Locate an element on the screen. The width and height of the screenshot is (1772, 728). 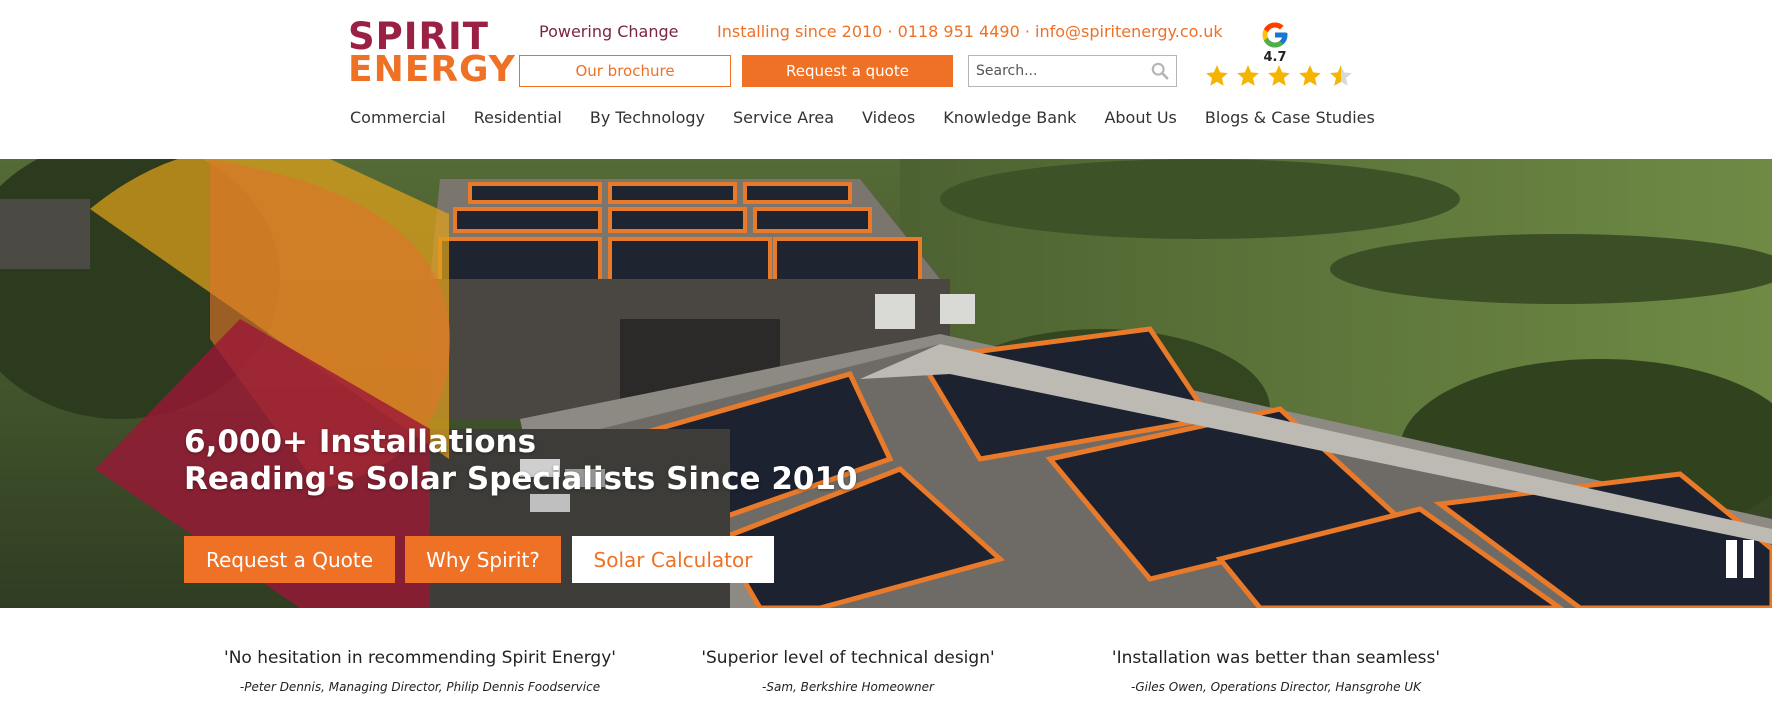
search-icon is located at coordinates (1160, 71).